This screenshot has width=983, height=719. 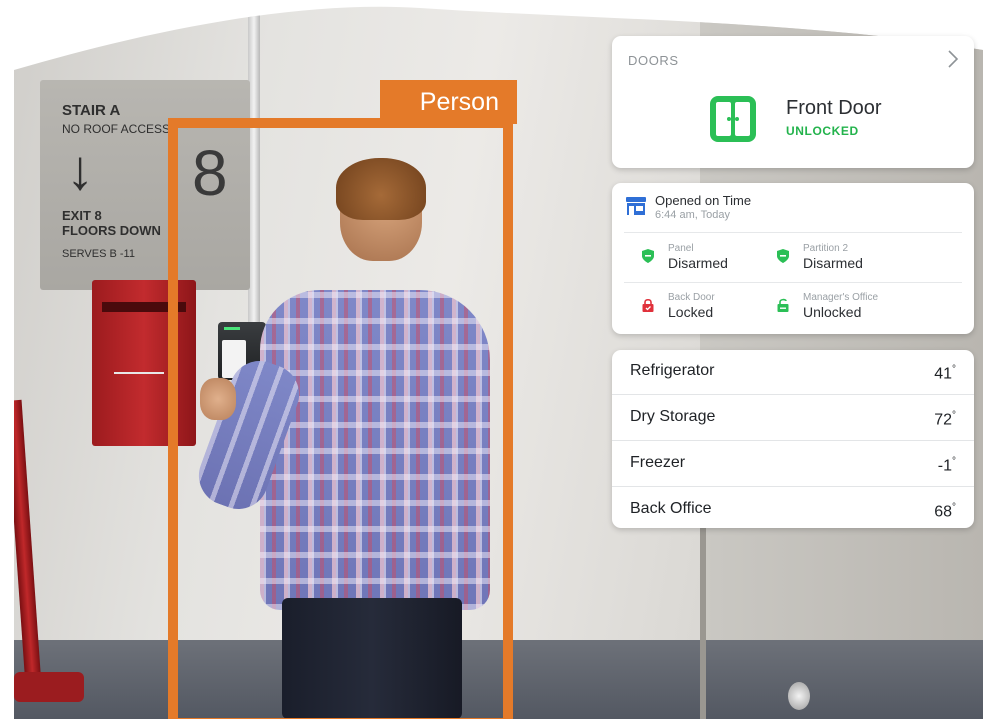 What do you see at coordinates (729, 119) in the screenshot?
I see `door-knob-left` at bounding box center [729, 119].